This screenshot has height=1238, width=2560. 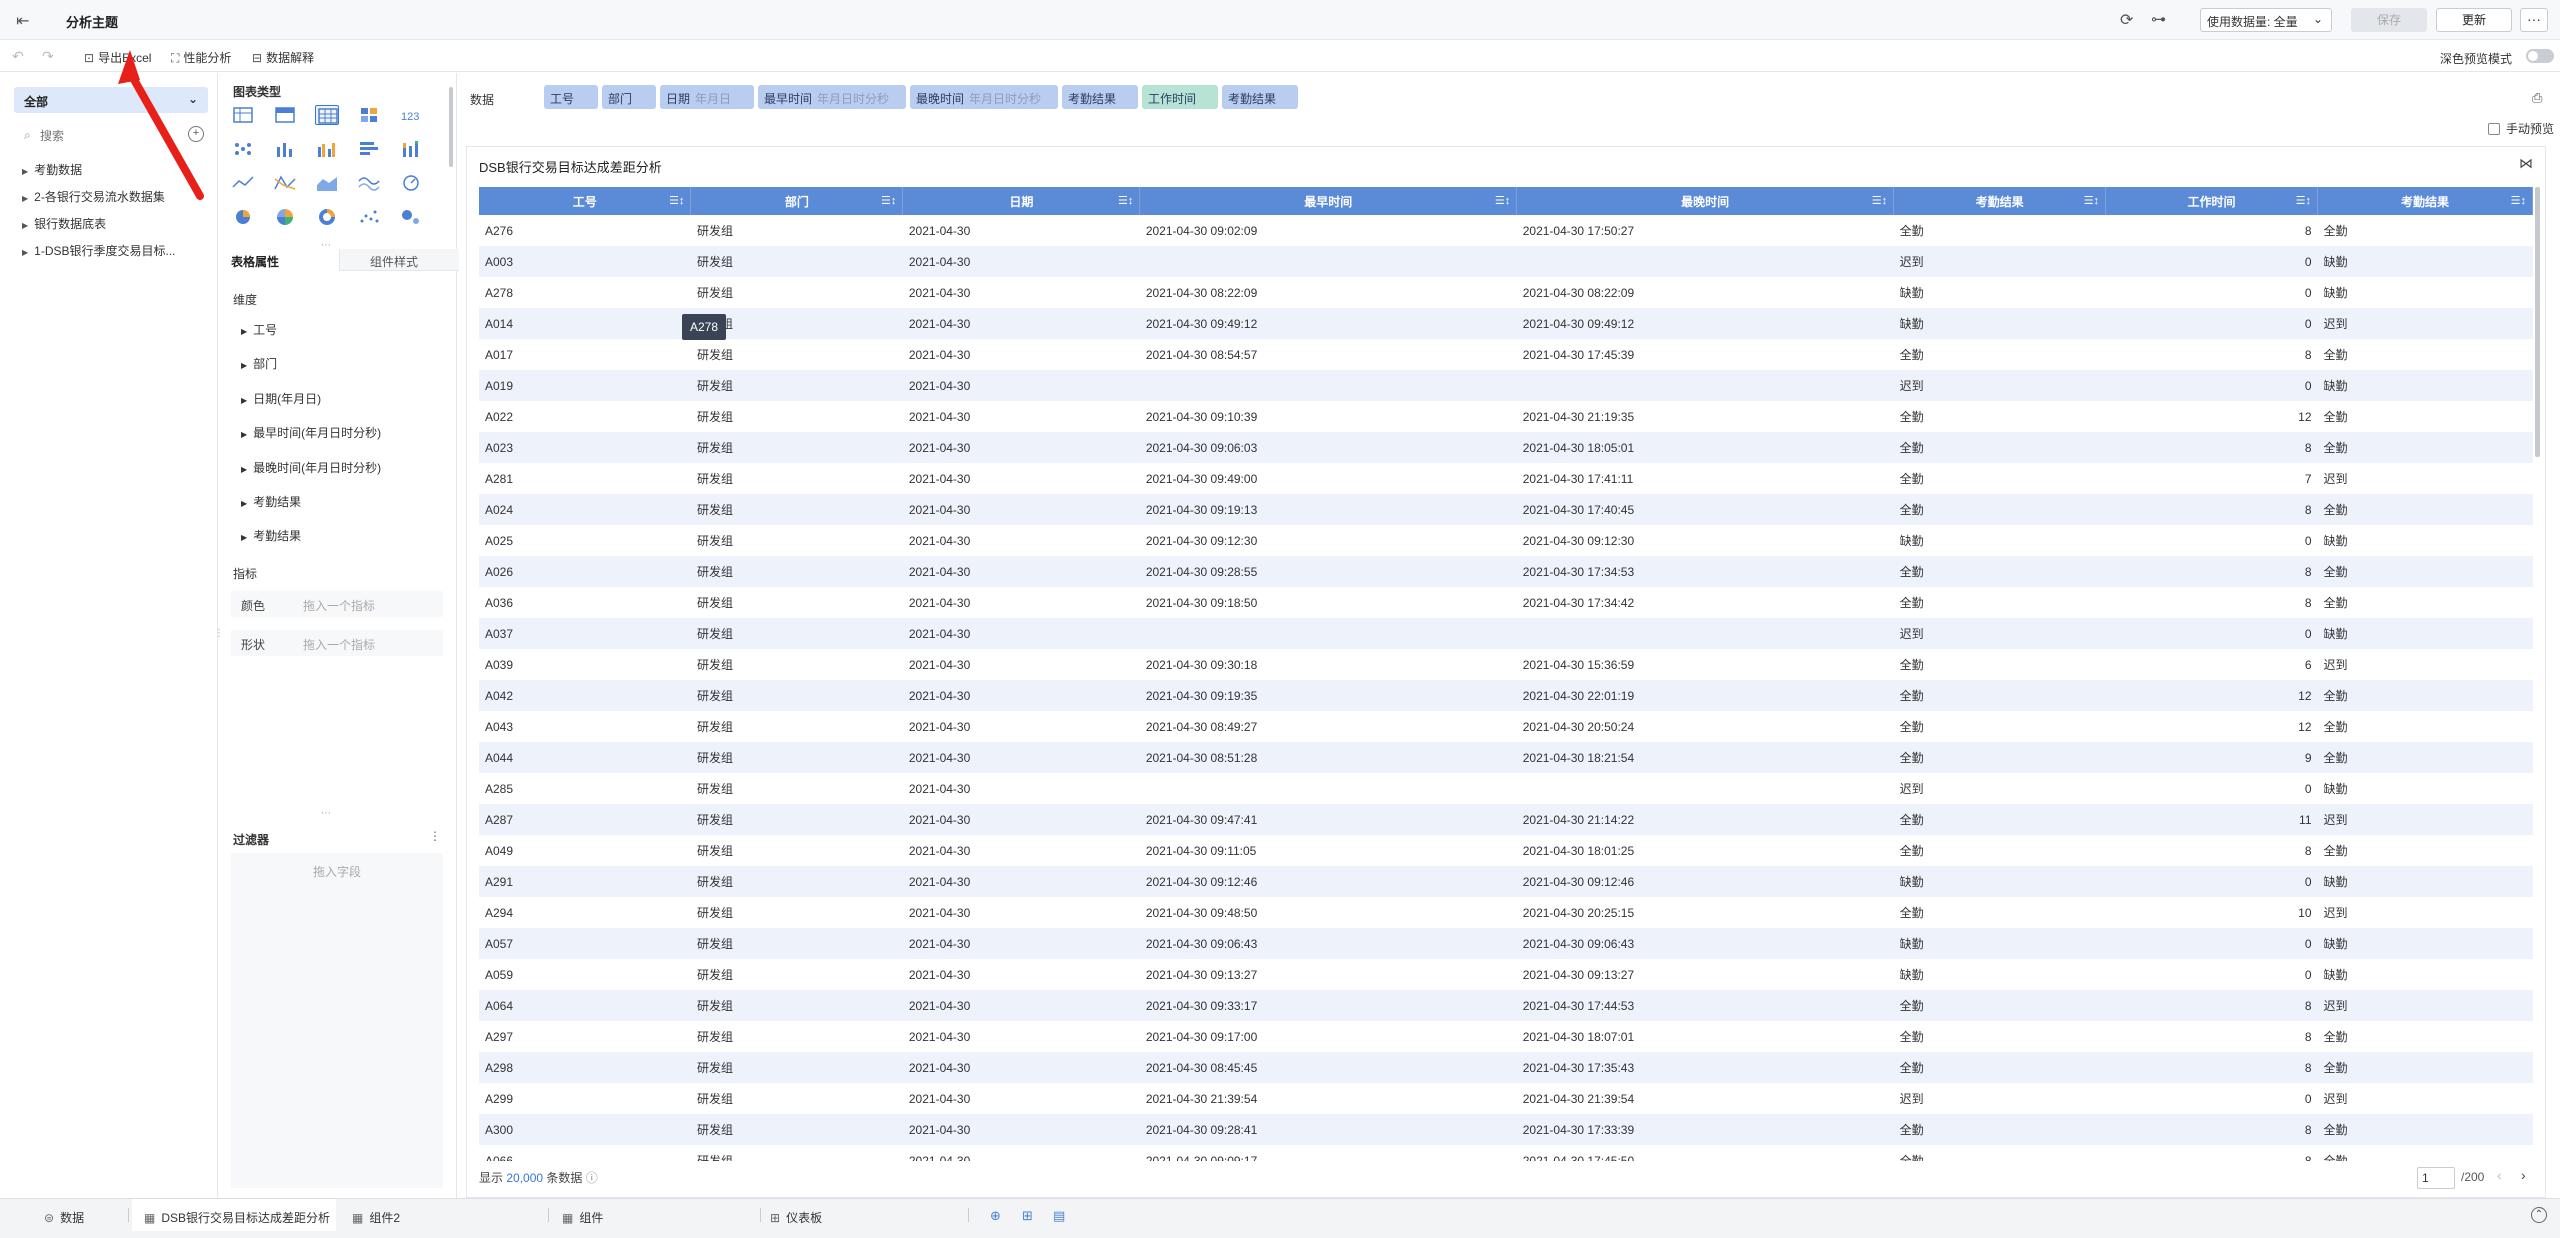 I want to click on table-cell: 12, so click(x=2212, y=726).